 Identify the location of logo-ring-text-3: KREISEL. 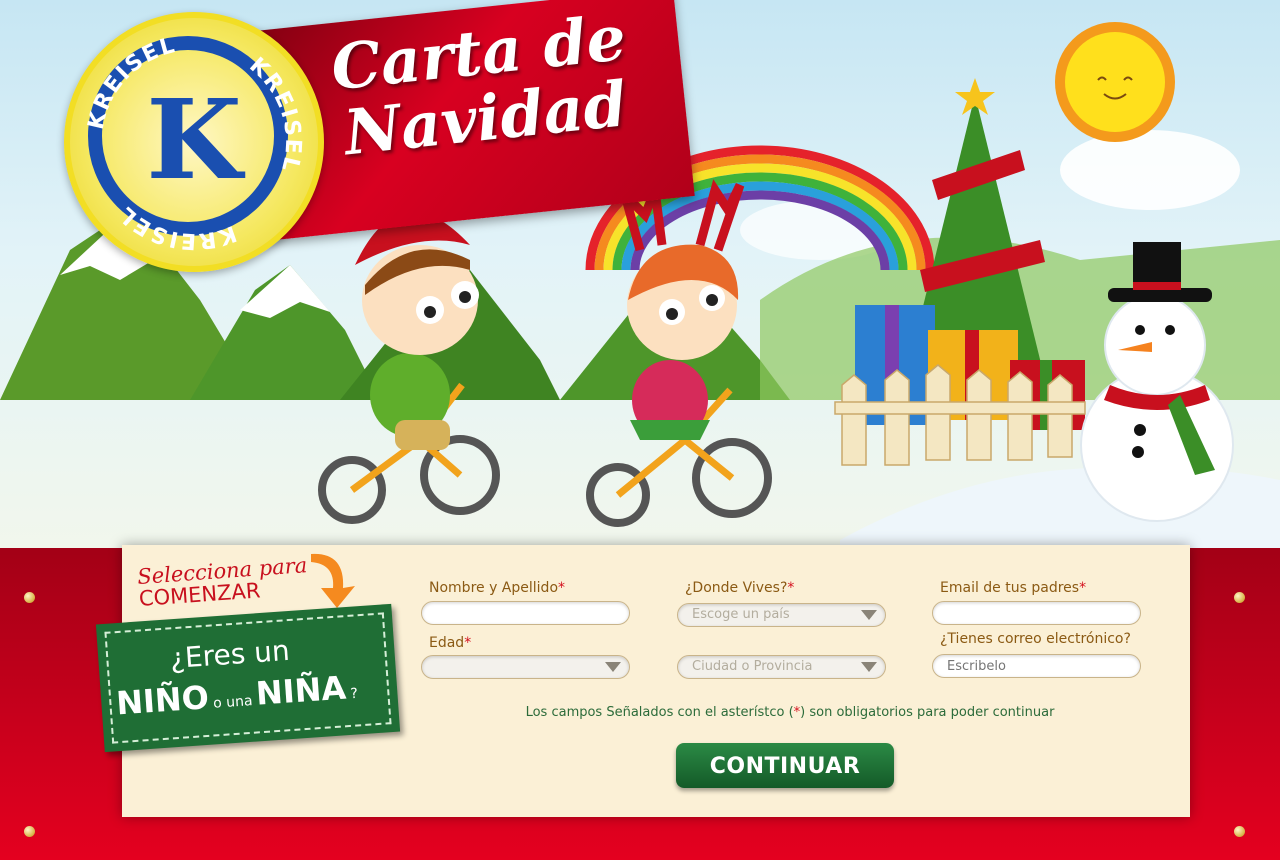
(175, 226).